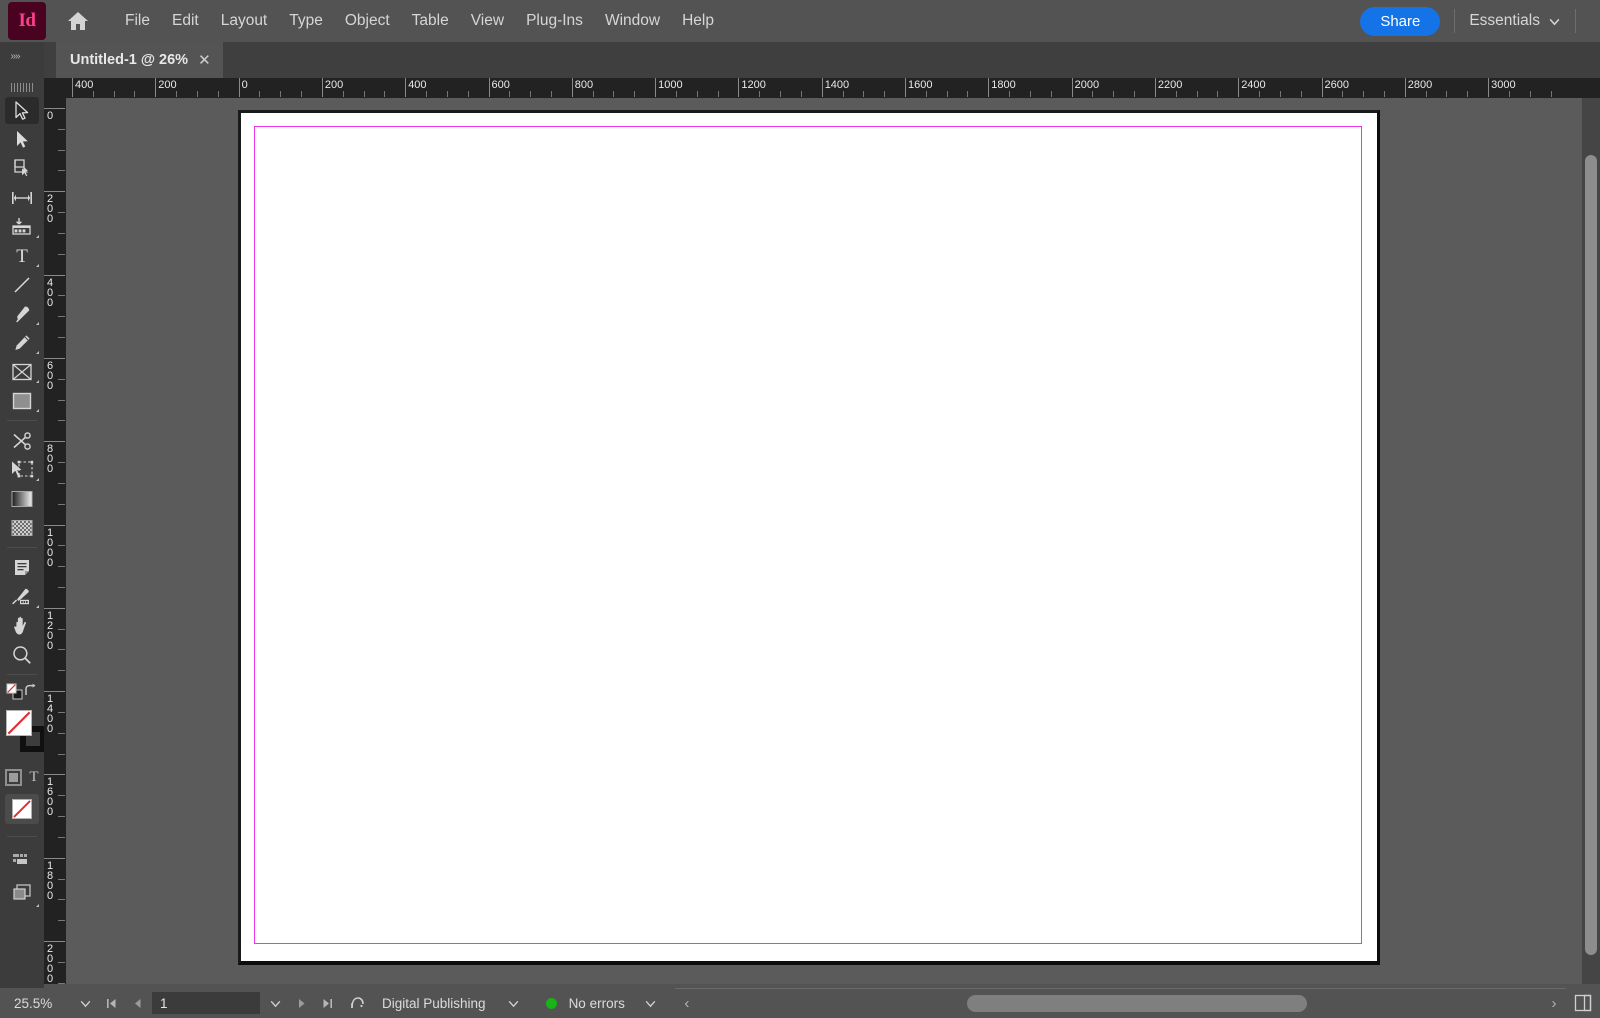 The image size is (1600, 1018). I want to click on scroll-left-icon: ‹, so click(687, 1003).